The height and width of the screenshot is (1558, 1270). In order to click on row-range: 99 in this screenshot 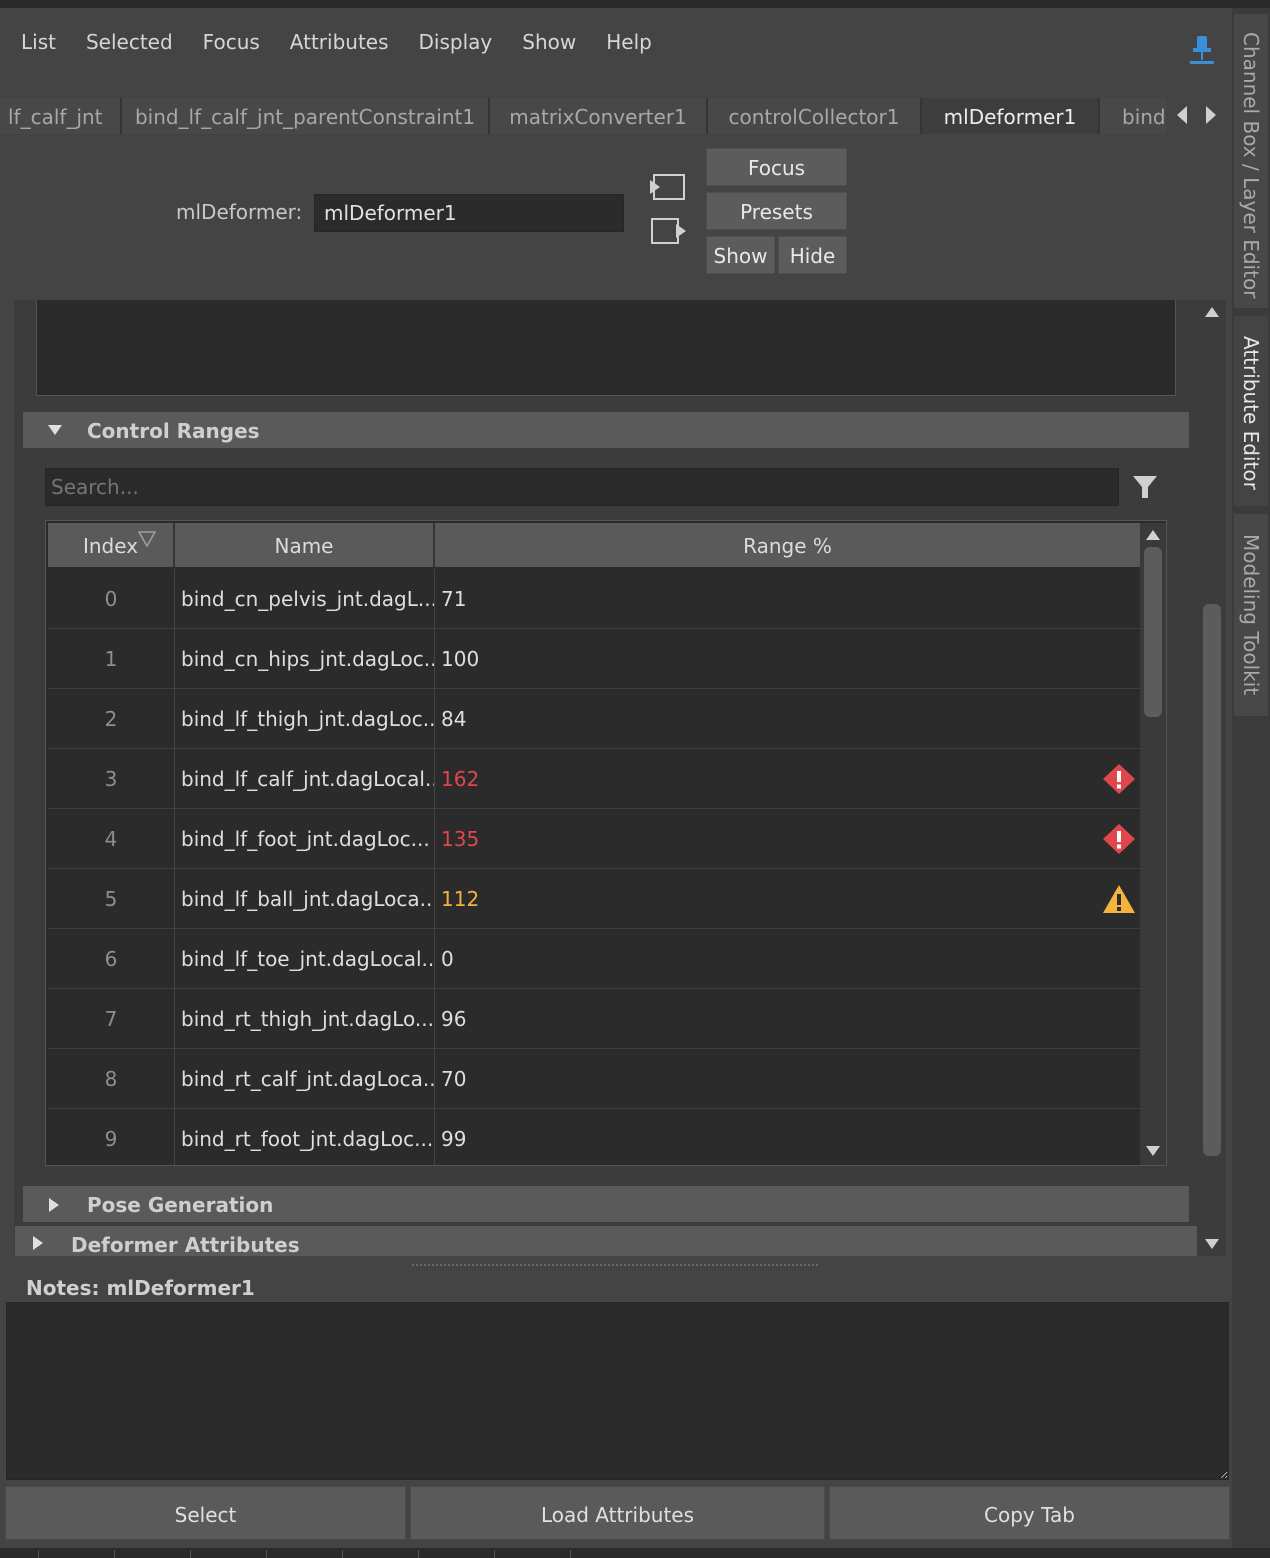, I will do `click(787, 1137)`.